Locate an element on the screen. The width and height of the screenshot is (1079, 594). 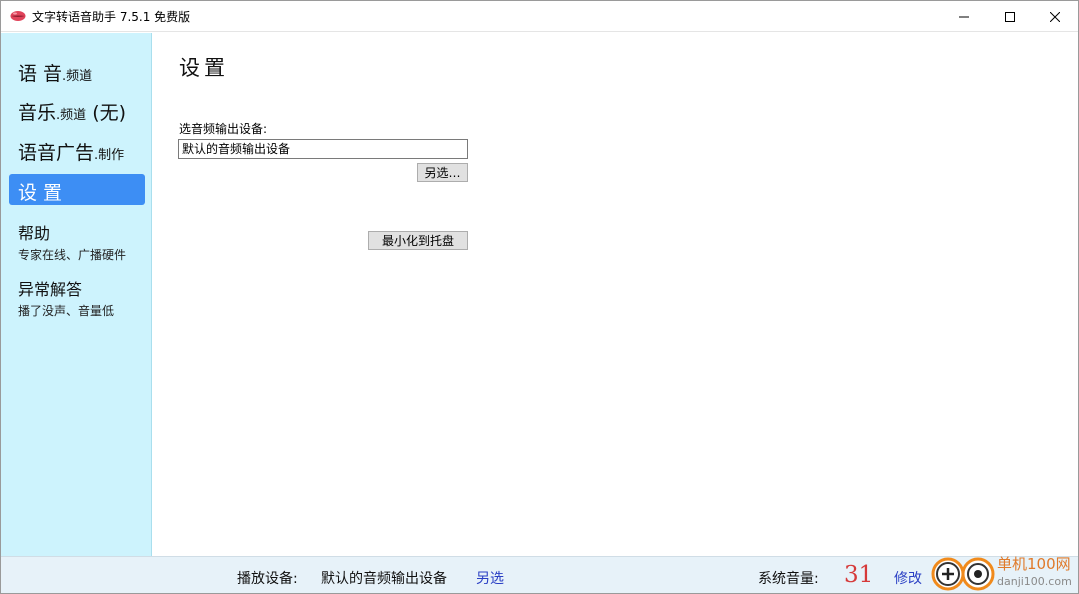
status-bar: 播放设备: 默认的音频输出设备 另选 系统音量: 31 修改 is located at coordinates (539, 574).